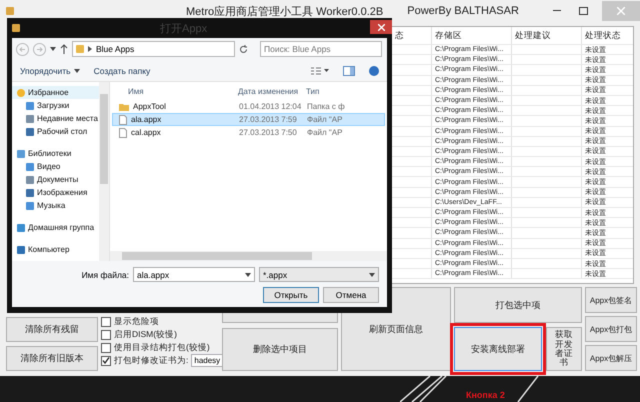 This screenshot has height=402, width=640. What do you see at coordinates (149, 106) in the screenshot?
I see `file-name: AppxTool` at bounding box center [149, 106].